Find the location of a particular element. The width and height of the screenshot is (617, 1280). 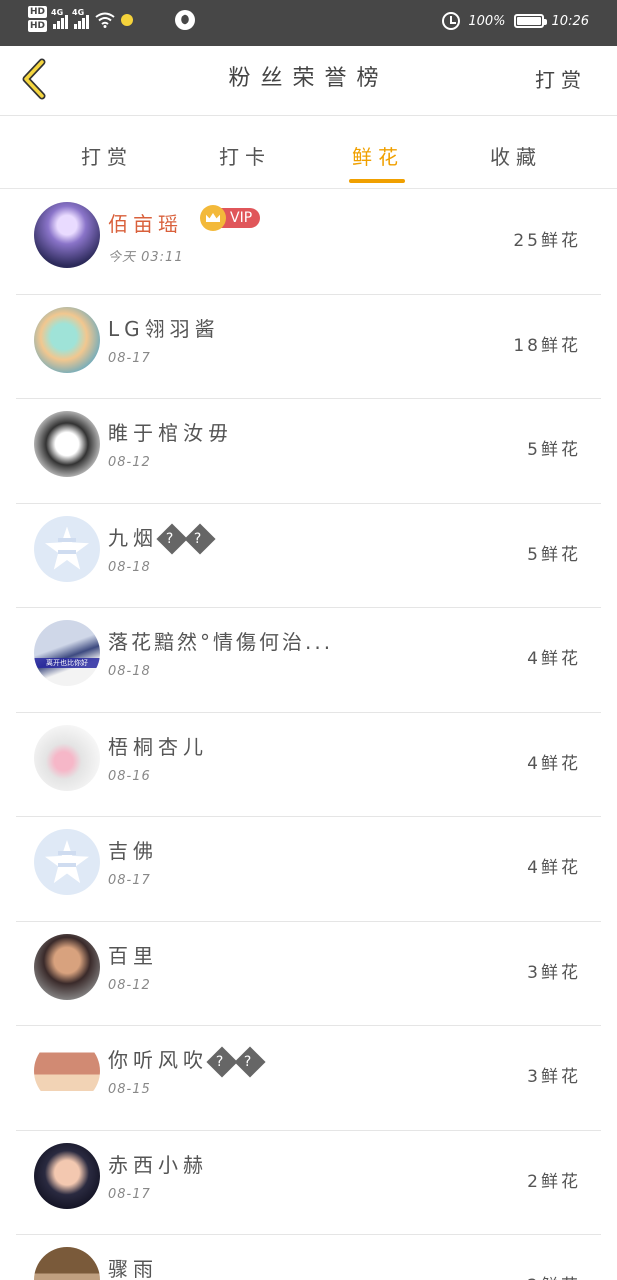

hd-indicator: HD HD is located at coordinates (38, 19).